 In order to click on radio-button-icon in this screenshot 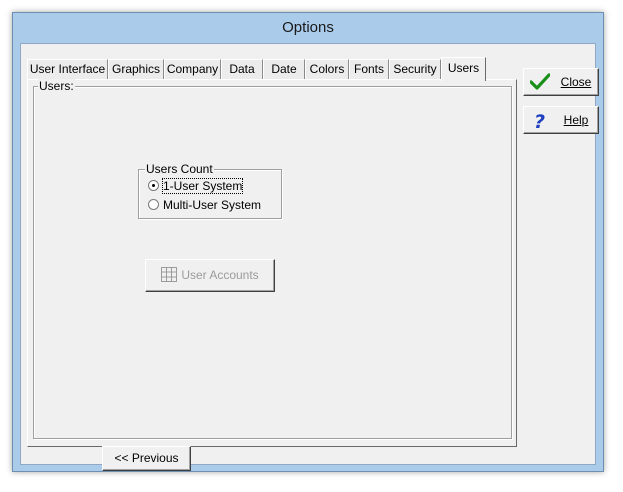, I will do `click(153, 205)`.